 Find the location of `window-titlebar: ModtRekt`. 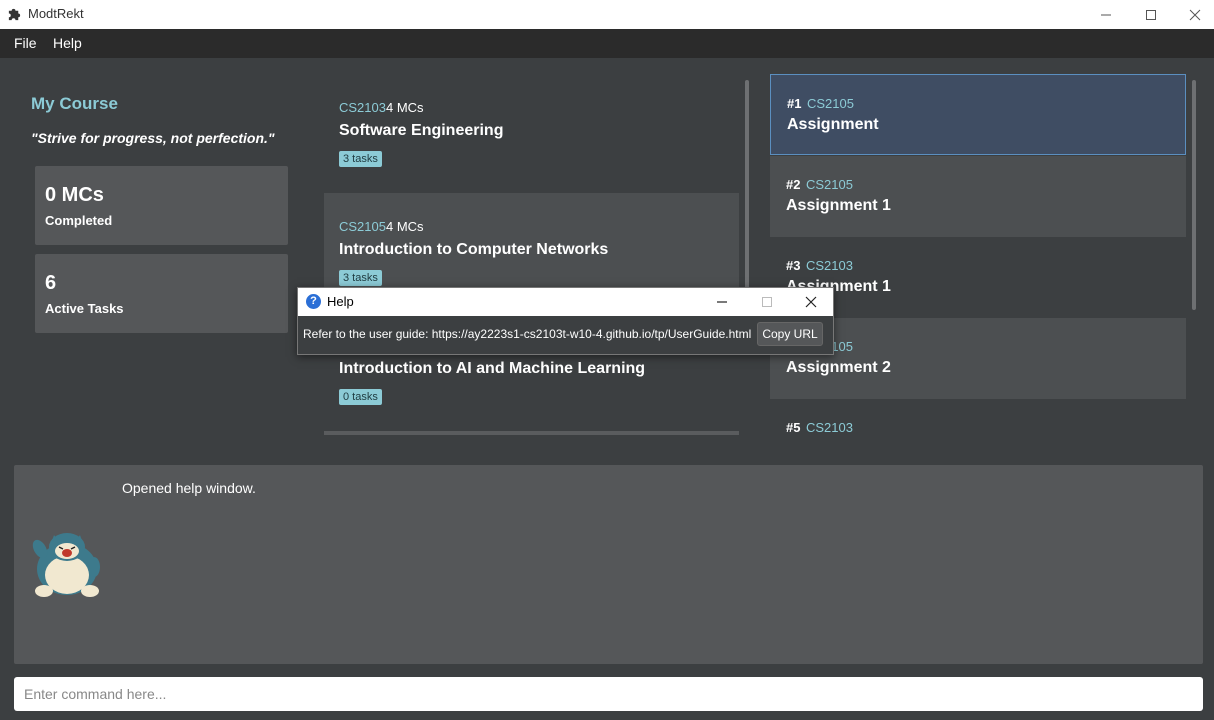

window-titlebar: ModtRekt is located at coordinates (607, 14).